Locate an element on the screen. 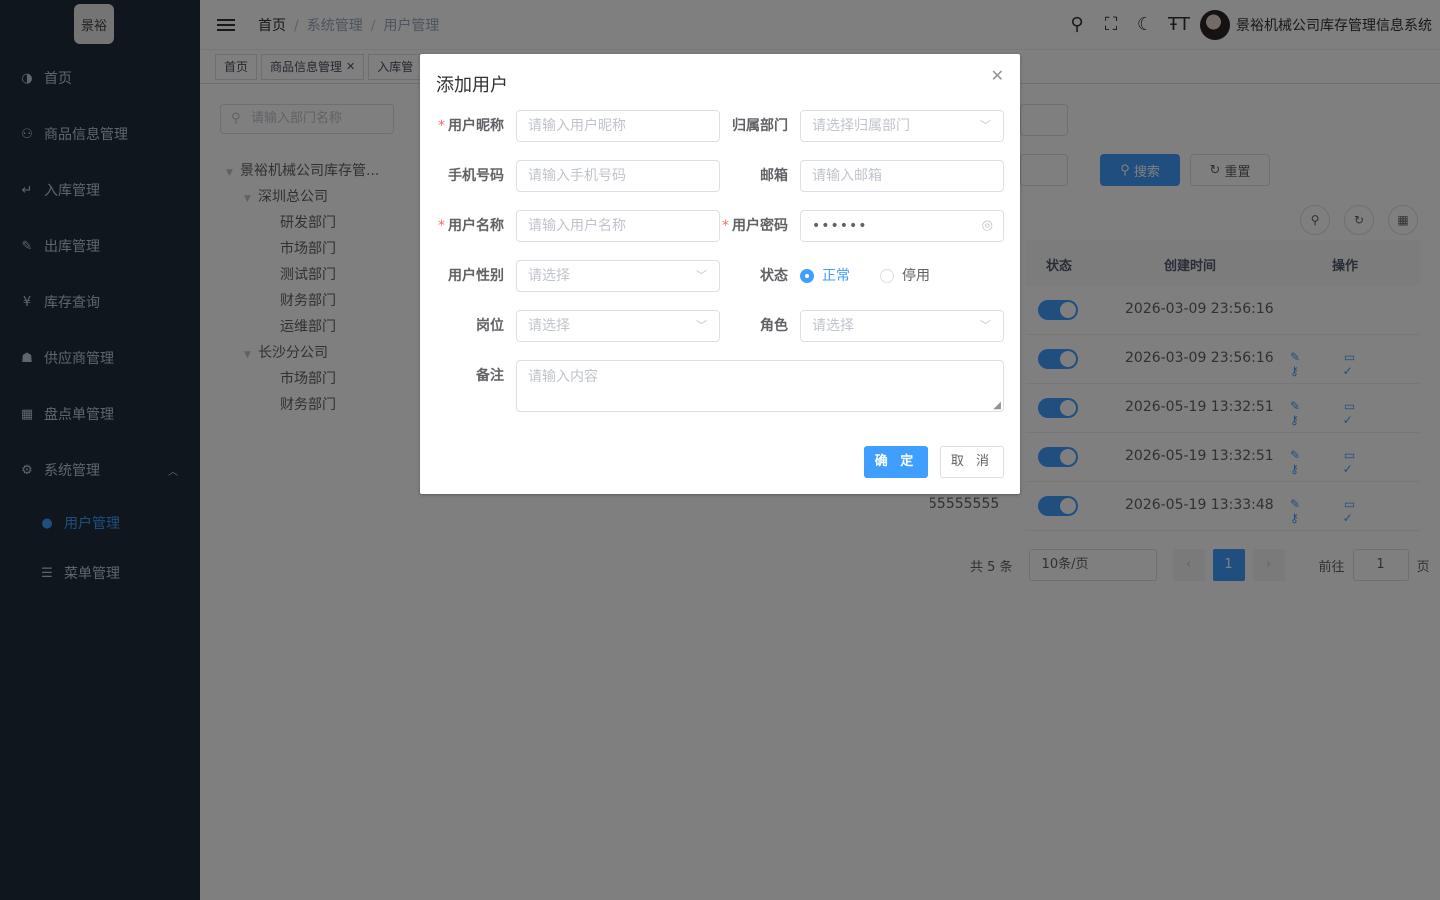 The image size is (1440, 900). role-label: 角色 is located at coordinates (774, 326).